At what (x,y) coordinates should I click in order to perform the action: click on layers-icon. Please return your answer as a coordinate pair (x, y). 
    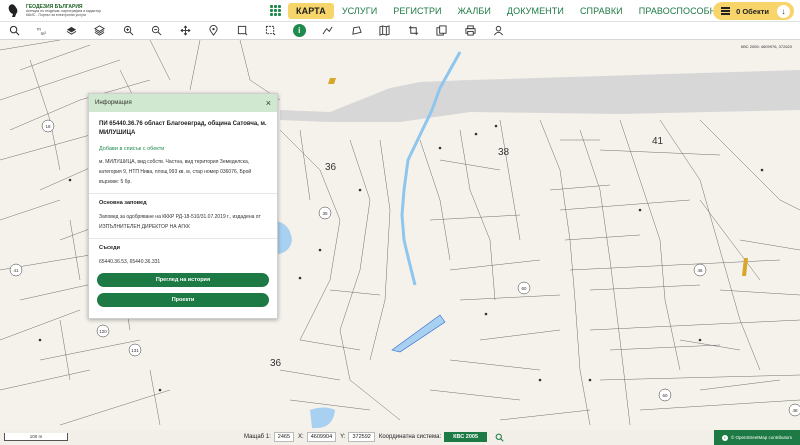
    Looking at the image, I should click on (100, 31).